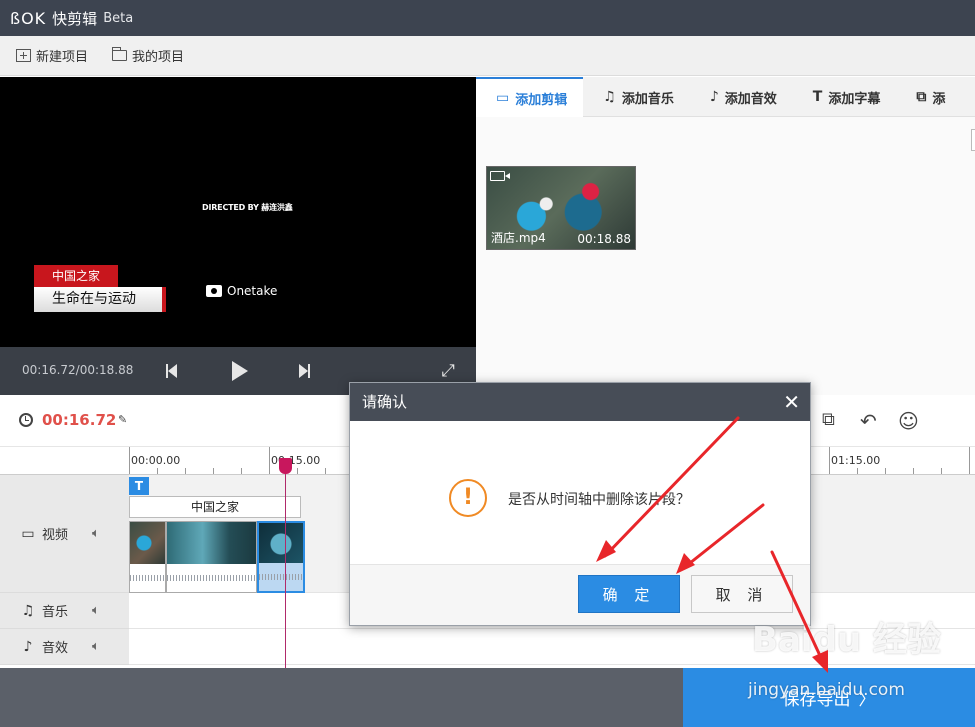 The image size is (975, 727). I want to click on plus-box-icon, so click(23, 55).